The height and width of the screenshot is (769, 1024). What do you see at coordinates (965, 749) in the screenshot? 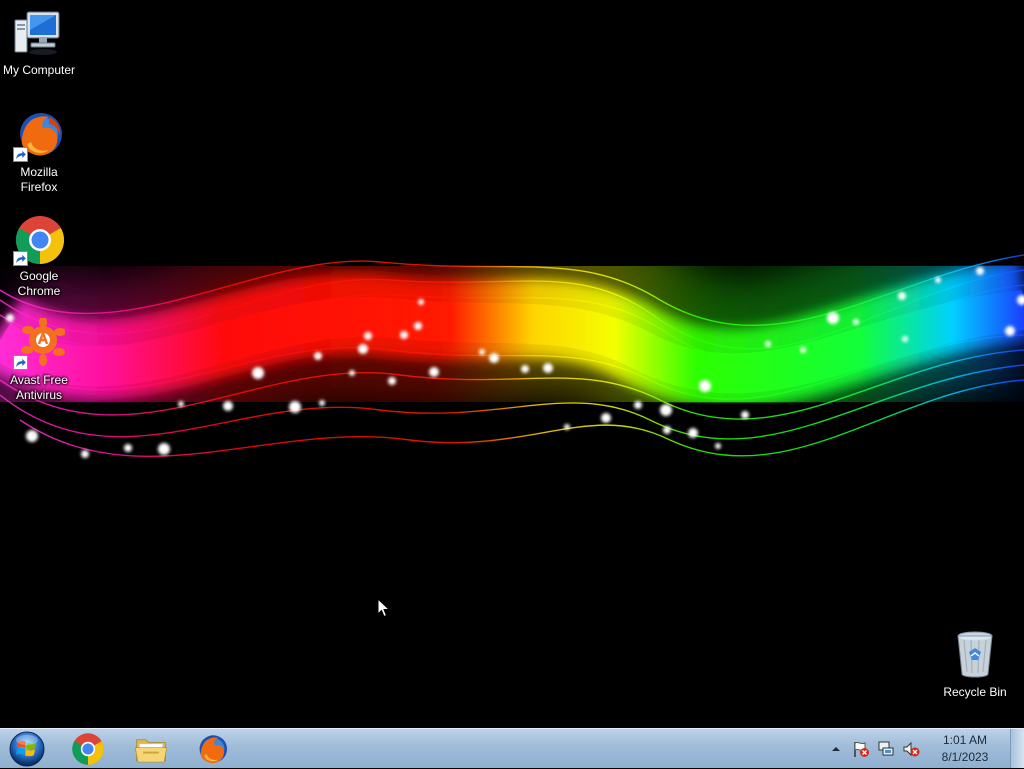
I see `clock: 1:01 AM 8/1/2023` at bounding box center [965, 749].